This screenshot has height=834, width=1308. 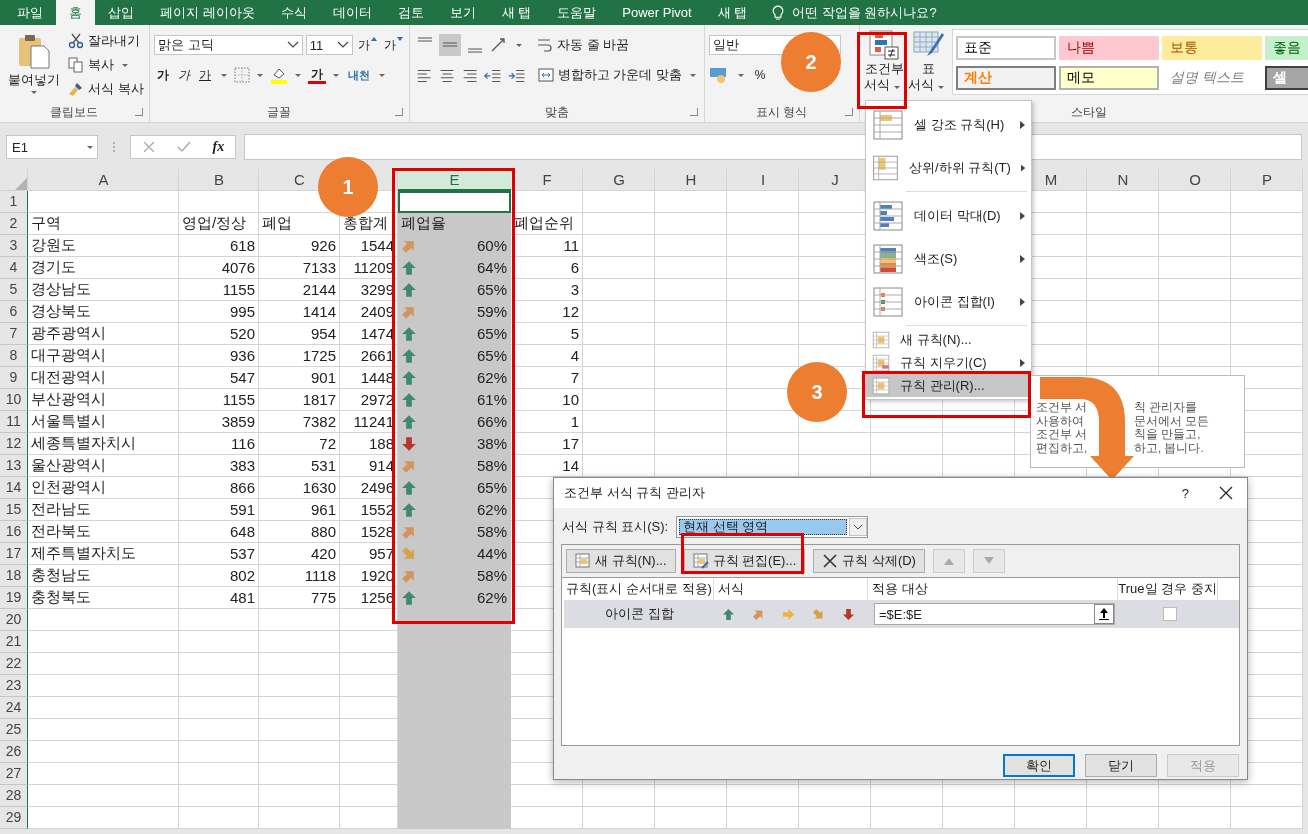 I want to click on ribbon-tab: 수식, so click(x=293, y=12).